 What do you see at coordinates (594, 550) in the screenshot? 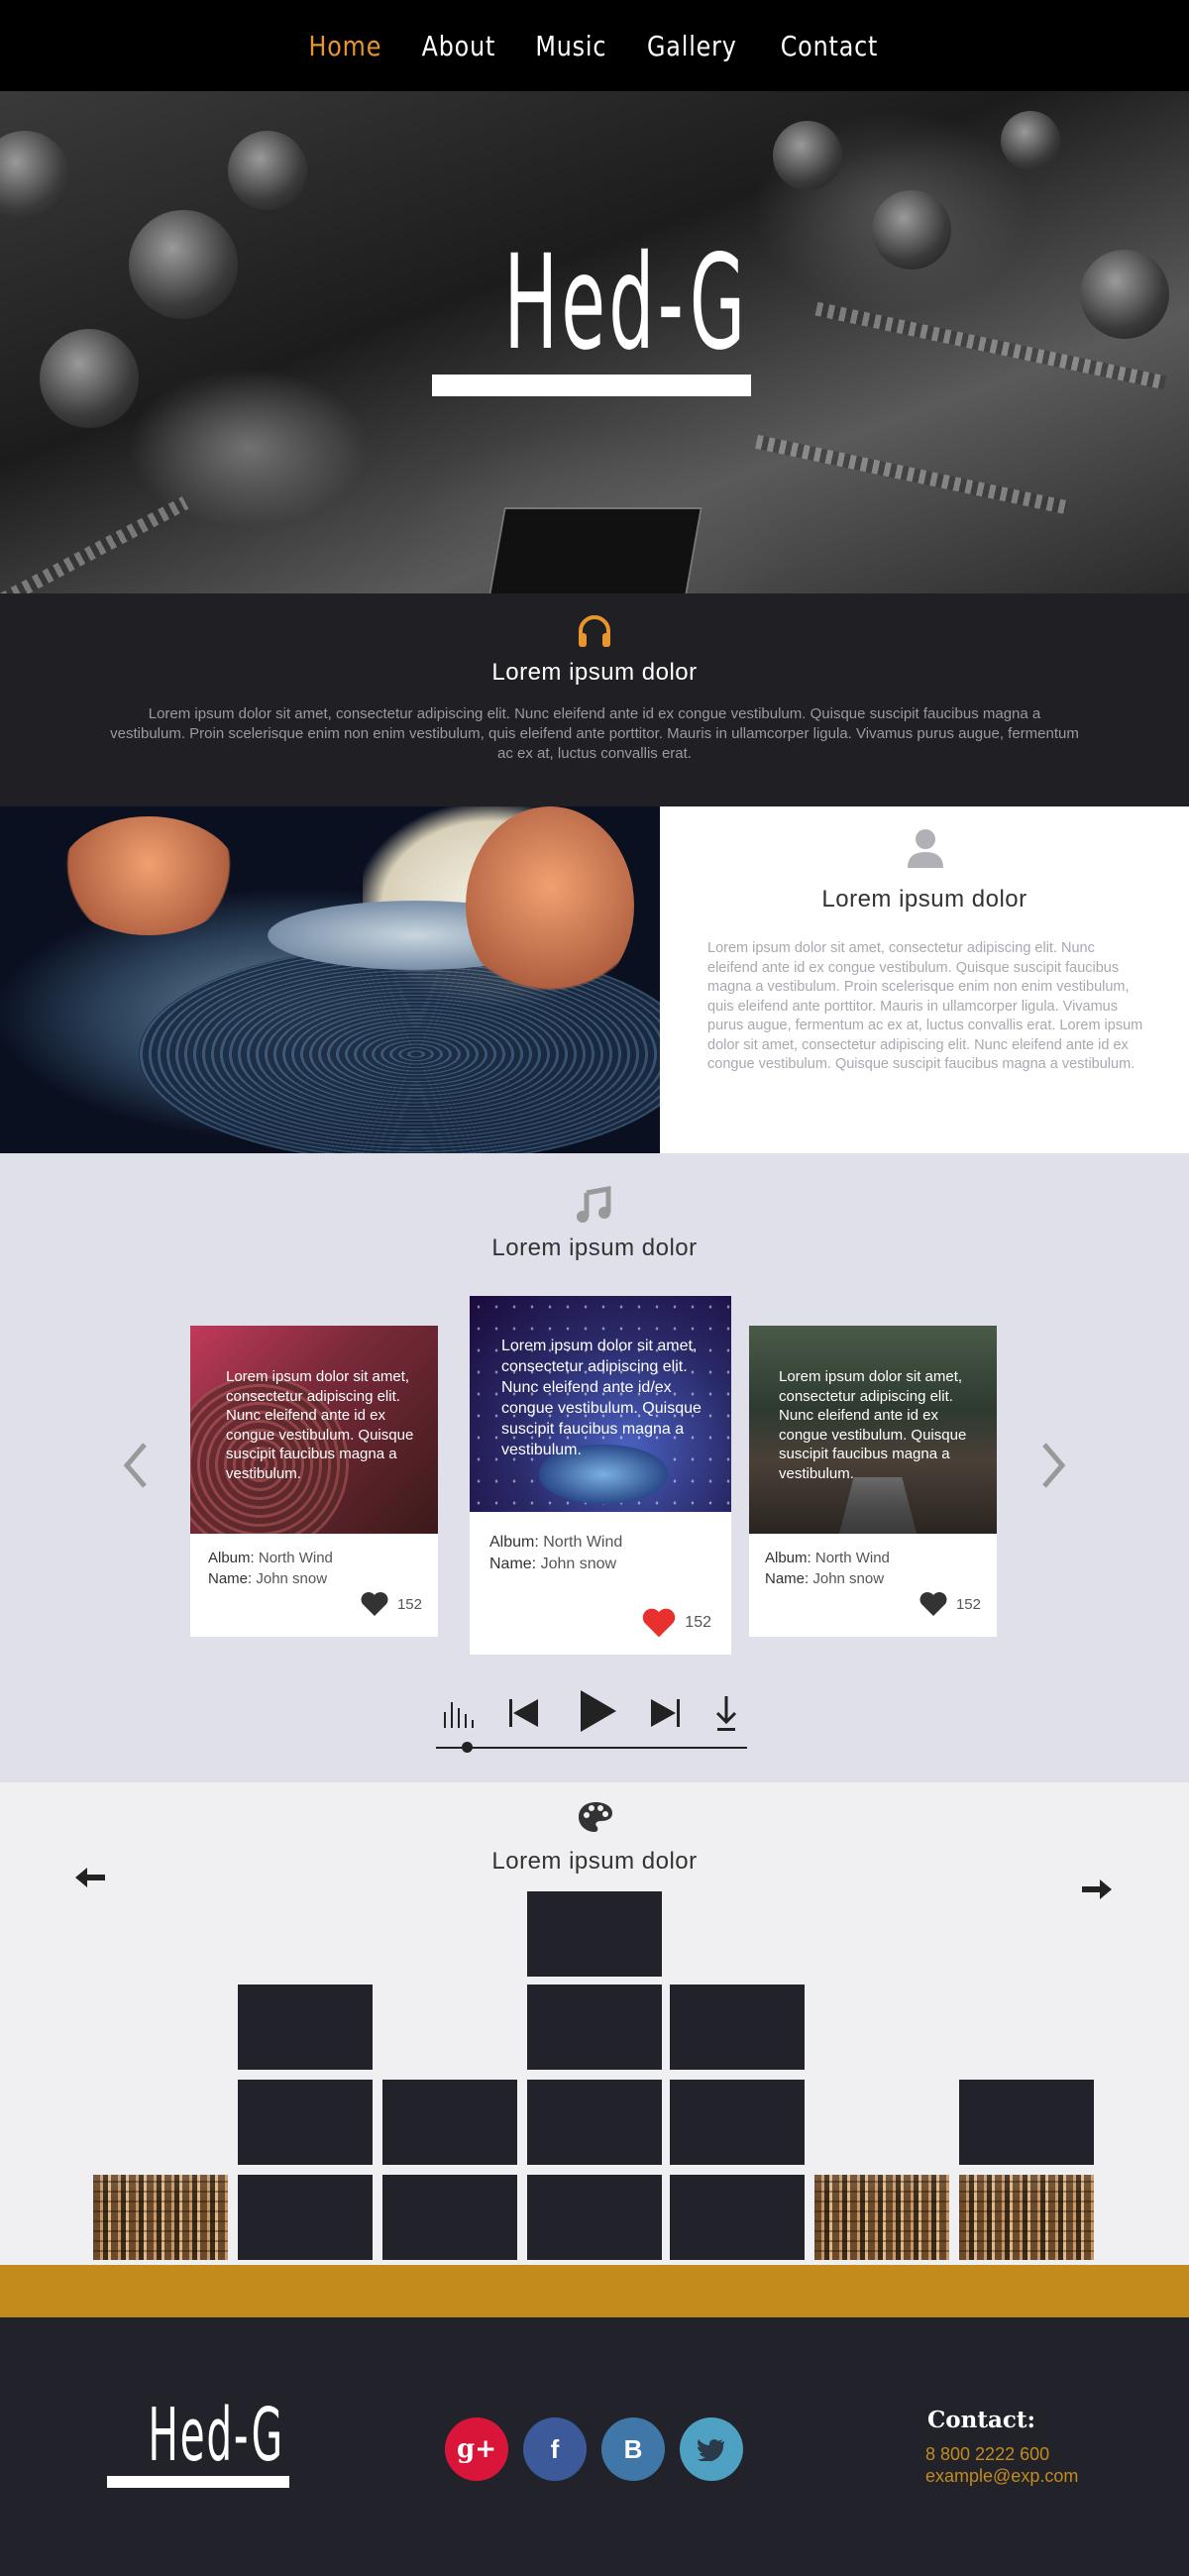
I see `crossfader` at bounding box center [594, 550].